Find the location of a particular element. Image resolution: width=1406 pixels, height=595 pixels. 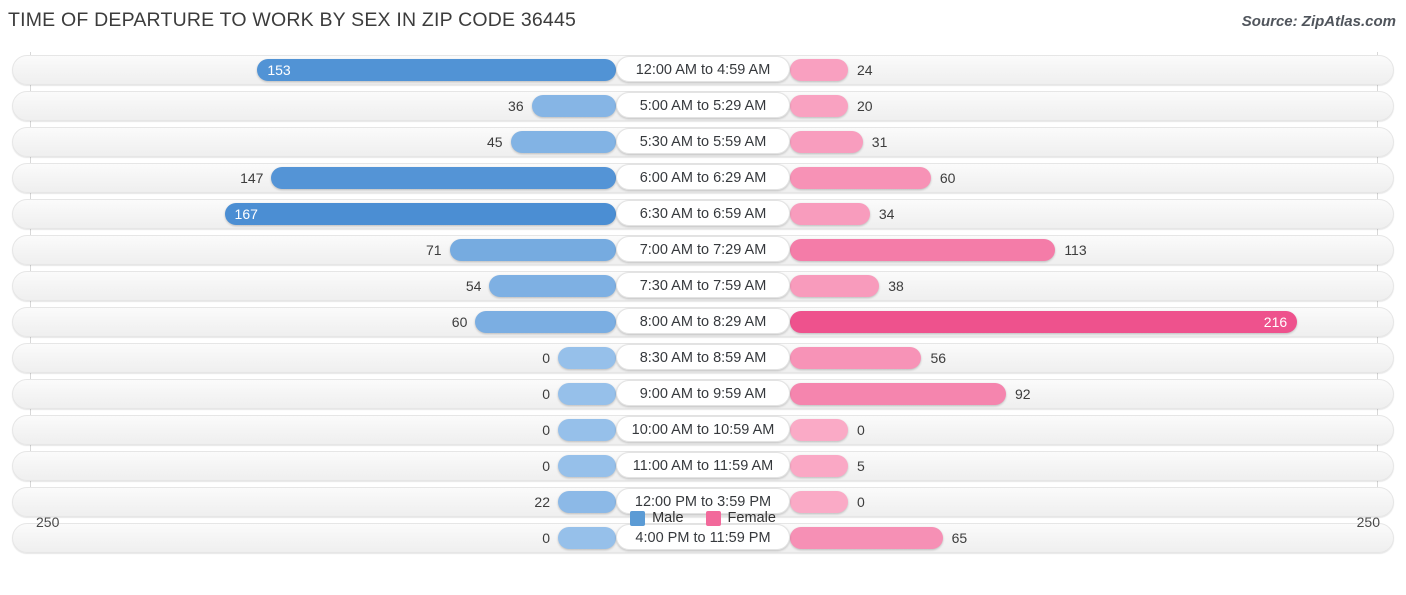

bar-value-female: 31 is located at coordinates (879, 142).